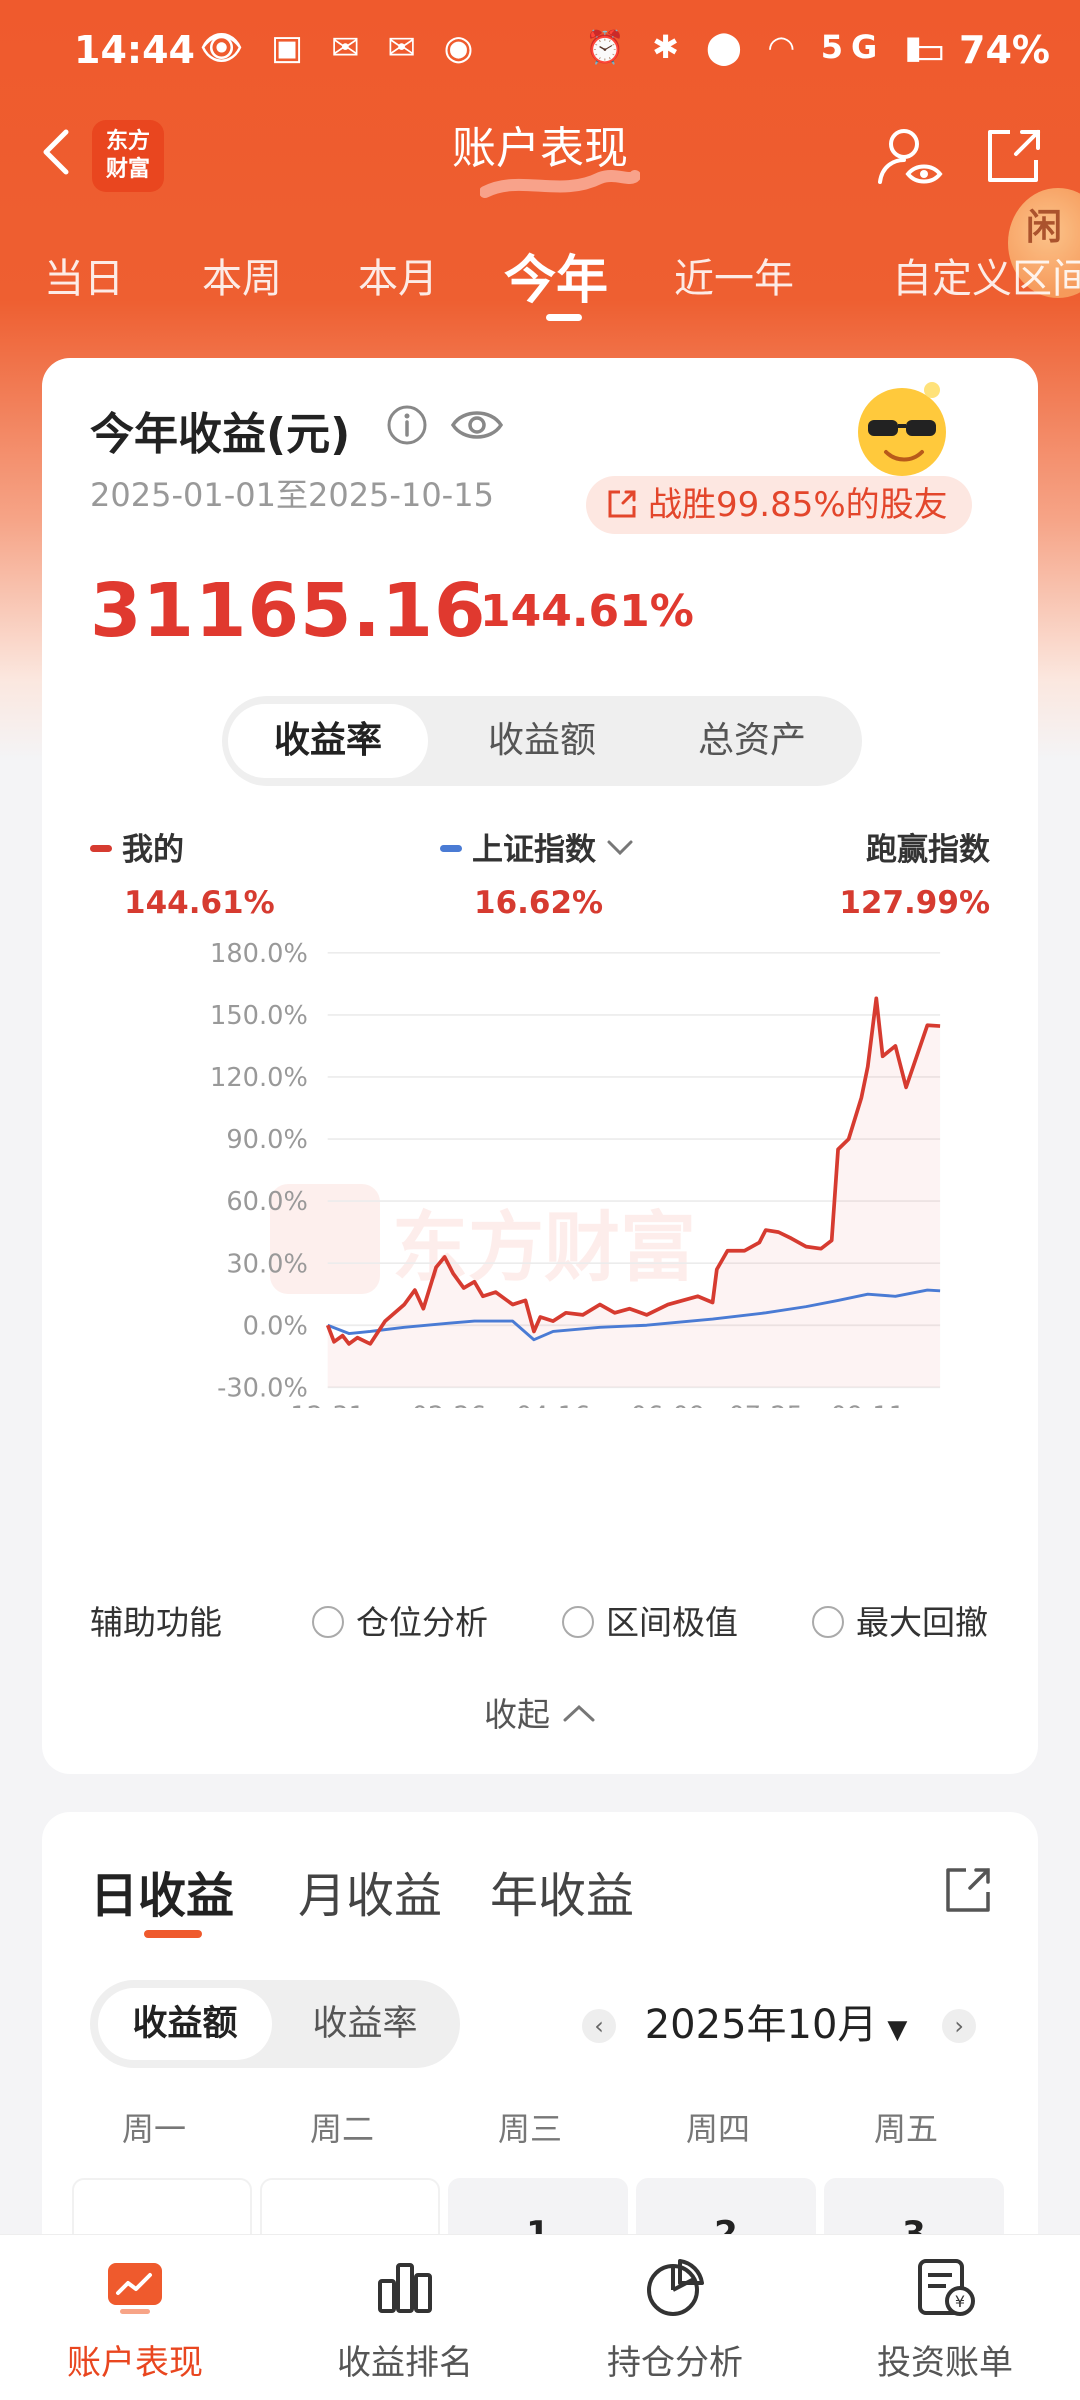 This screenshot has height=2400, width=1080. I want to click on prev-month-icon: ‹, so click(599, 2026).